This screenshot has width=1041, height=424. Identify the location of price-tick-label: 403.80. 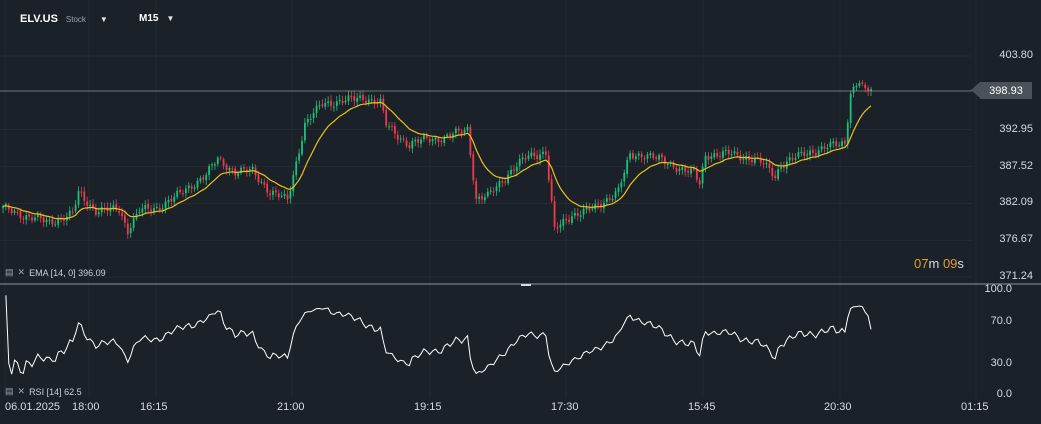
(1016, 55).